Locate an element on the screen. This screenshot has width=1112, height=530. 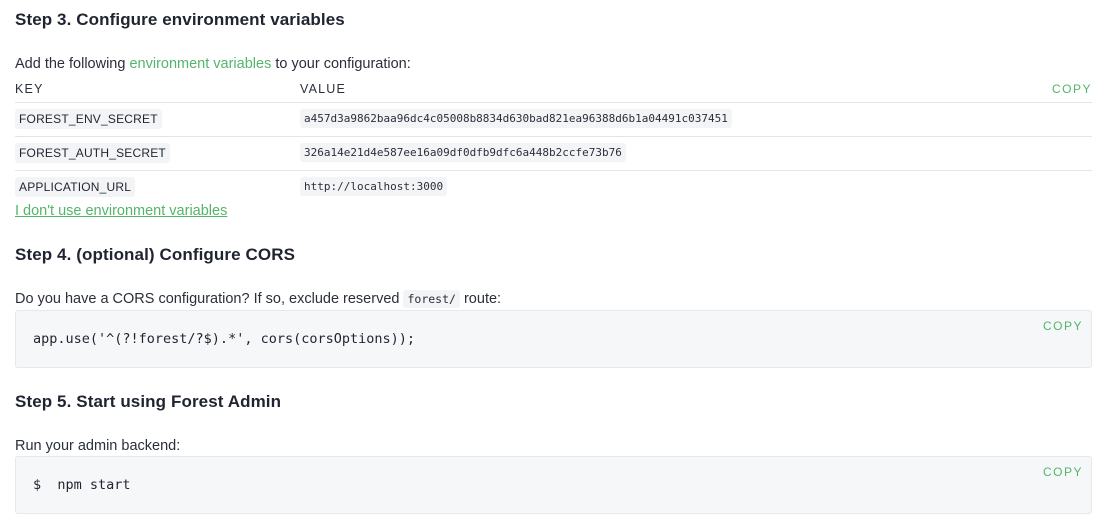
env-key: APPLICATION_URL is located at coordinates (75, 187).